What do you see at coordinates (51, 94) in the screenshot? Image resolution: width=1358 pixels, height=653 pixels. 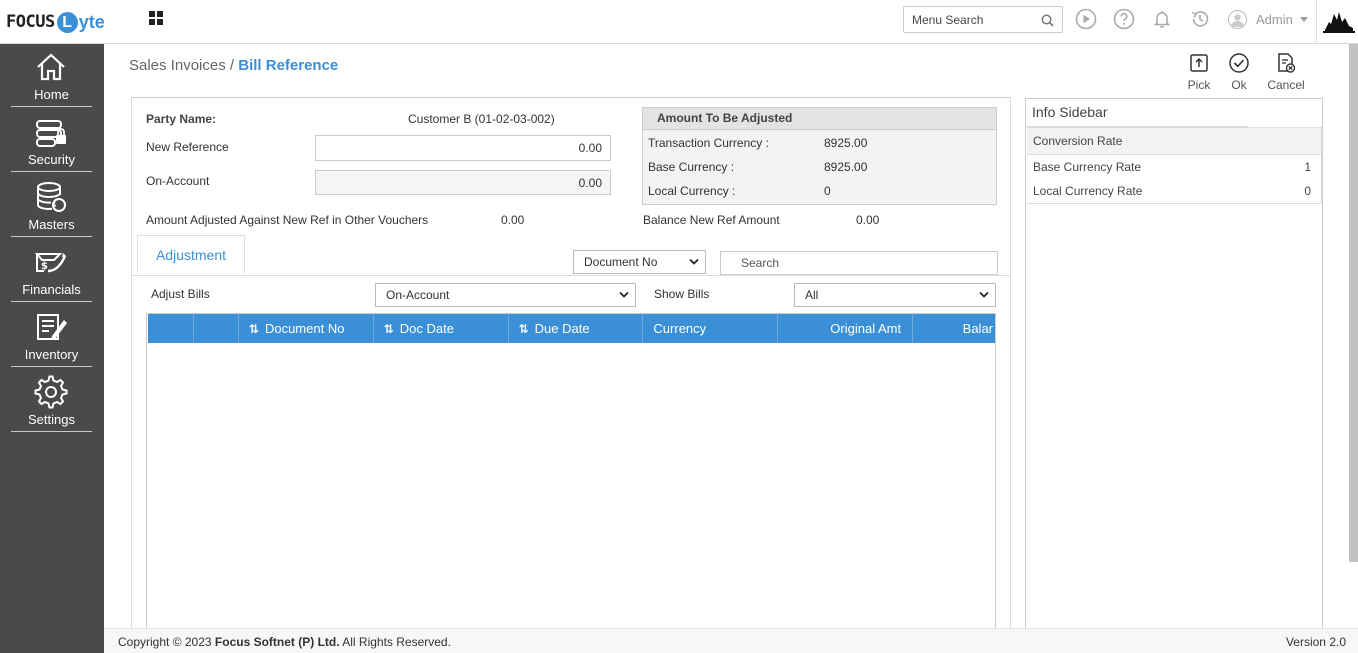 I see `sidebar-item-label: Home` at bounding box center [51, 94].